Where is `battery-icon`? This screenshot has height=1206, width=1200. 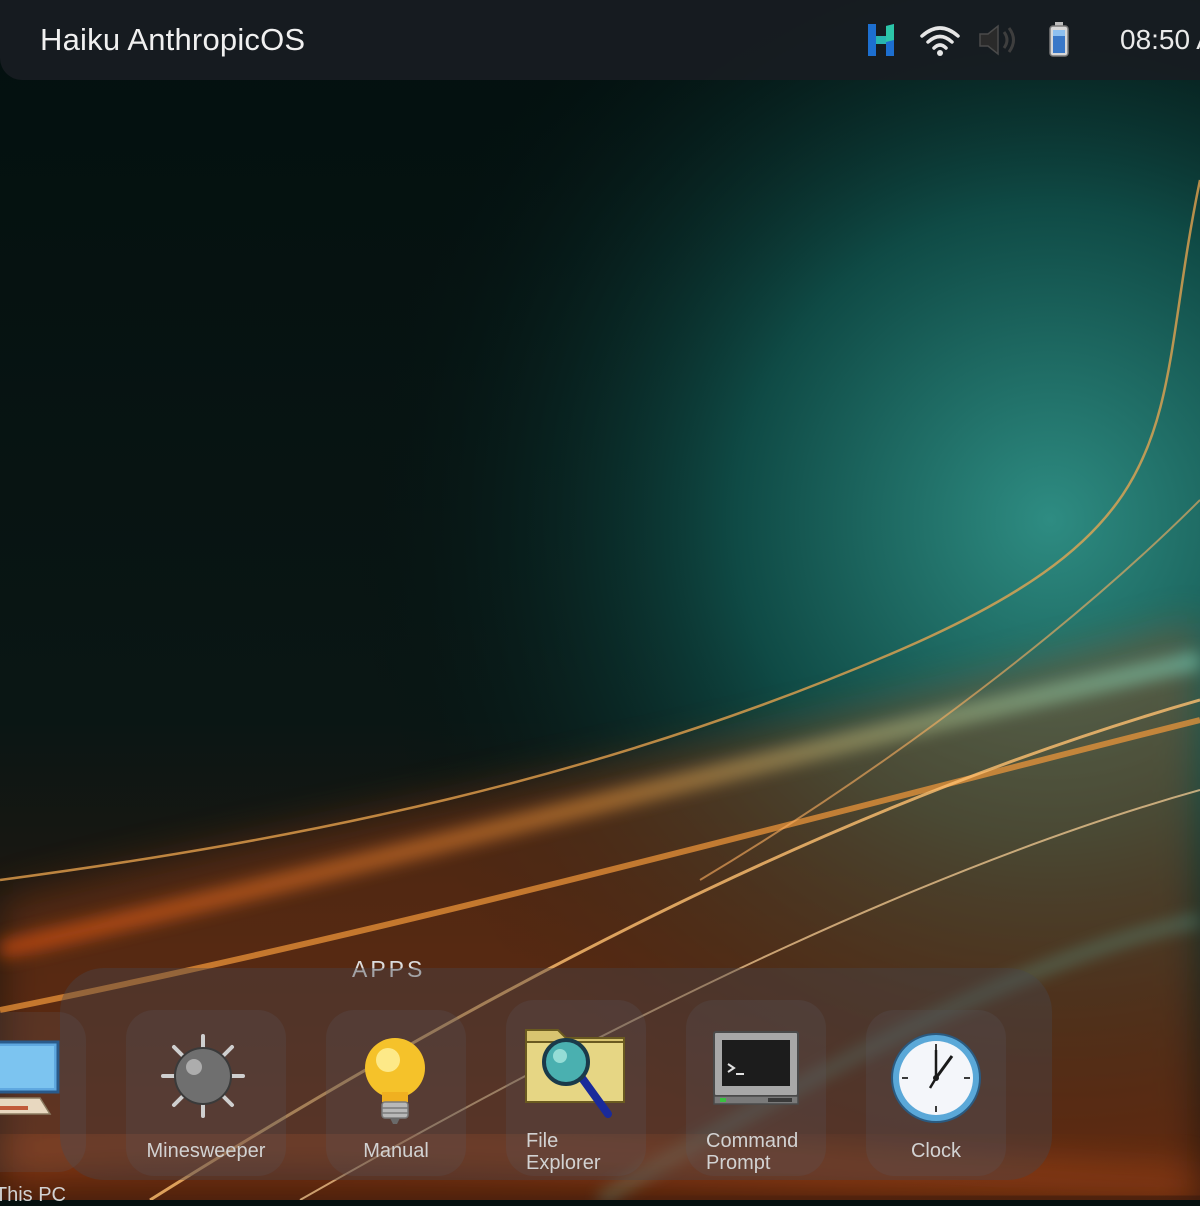 battery-icon is located at coordinates (1064, 40).